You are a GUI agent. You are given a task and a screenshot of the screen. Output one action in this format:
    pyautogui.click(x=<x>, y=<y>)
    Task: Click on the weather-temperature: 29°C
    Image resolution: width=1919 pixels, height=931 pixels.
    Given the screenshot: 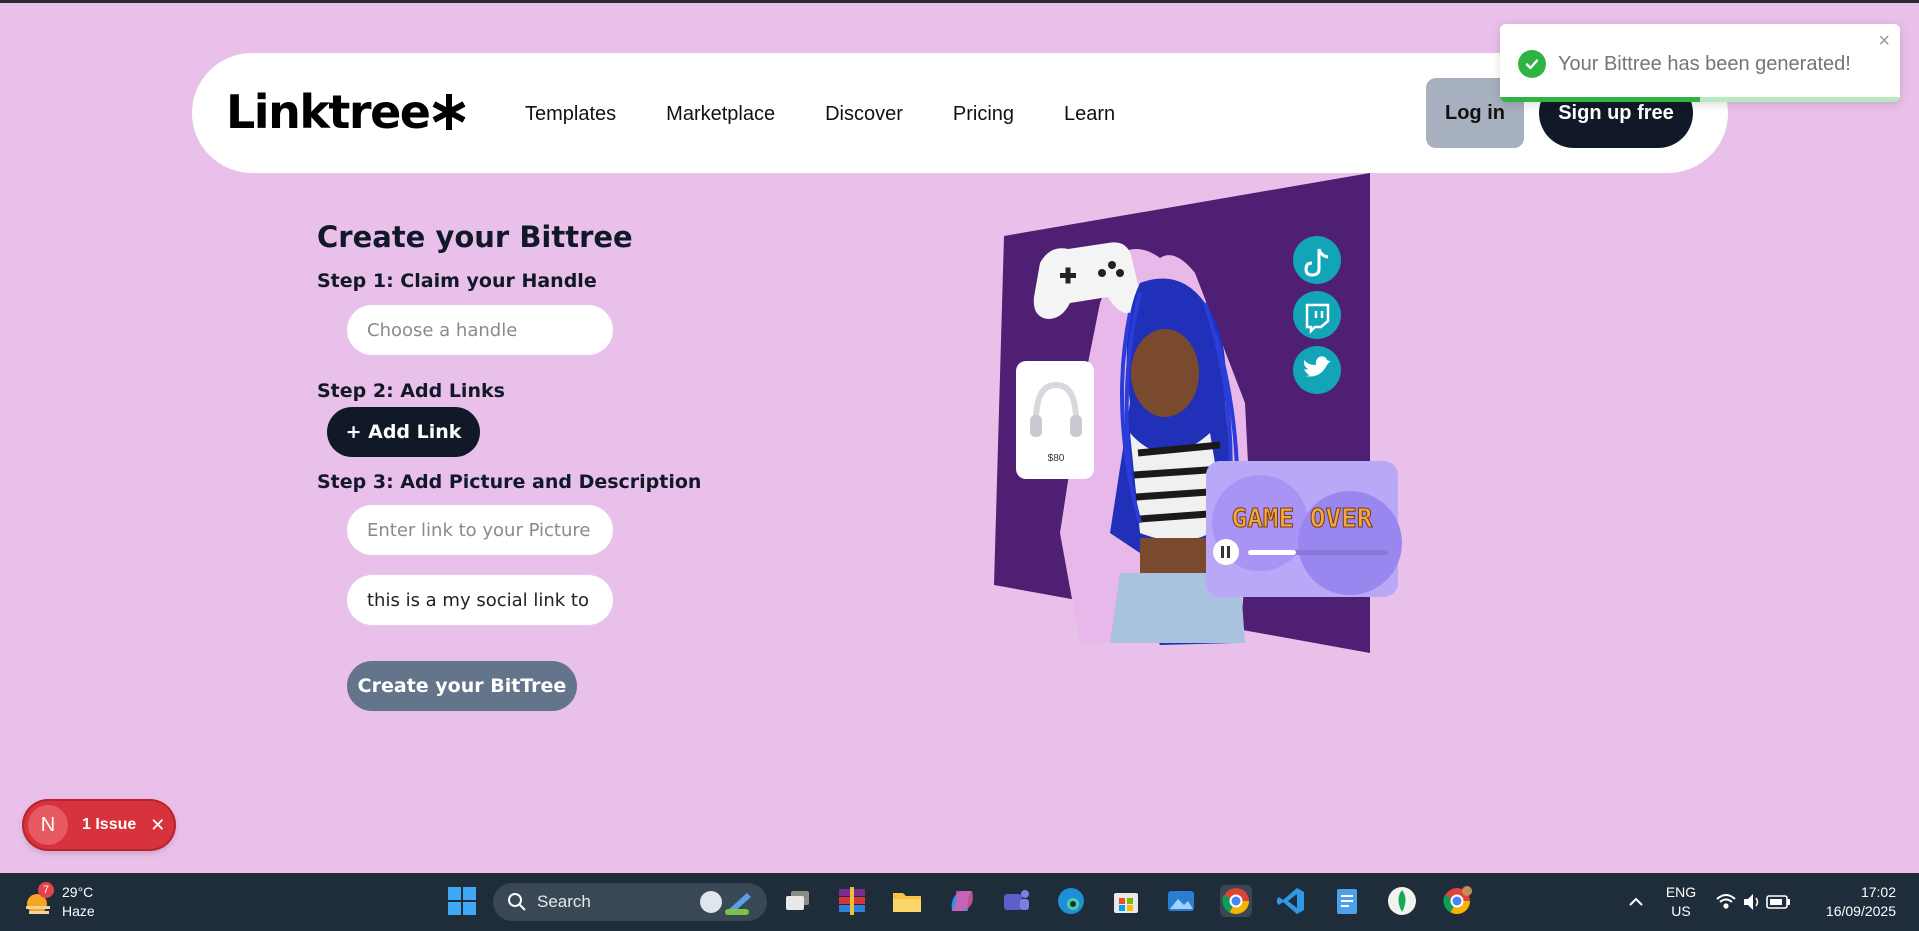 What is the action you would take?
    pyautogui.click(x=78, y=892)
    